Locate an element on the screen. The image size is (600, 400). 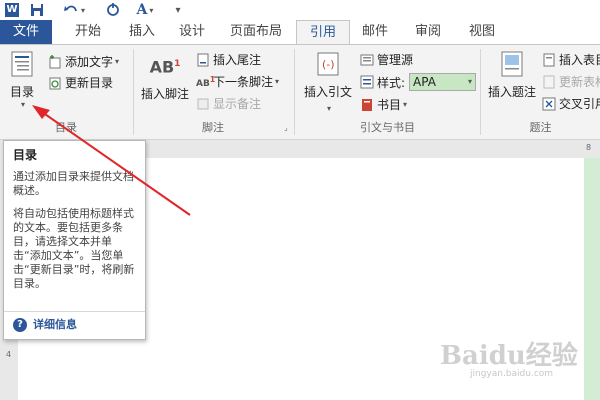
show-notes-label: 显示备注 is located at coordinates (237, 104).